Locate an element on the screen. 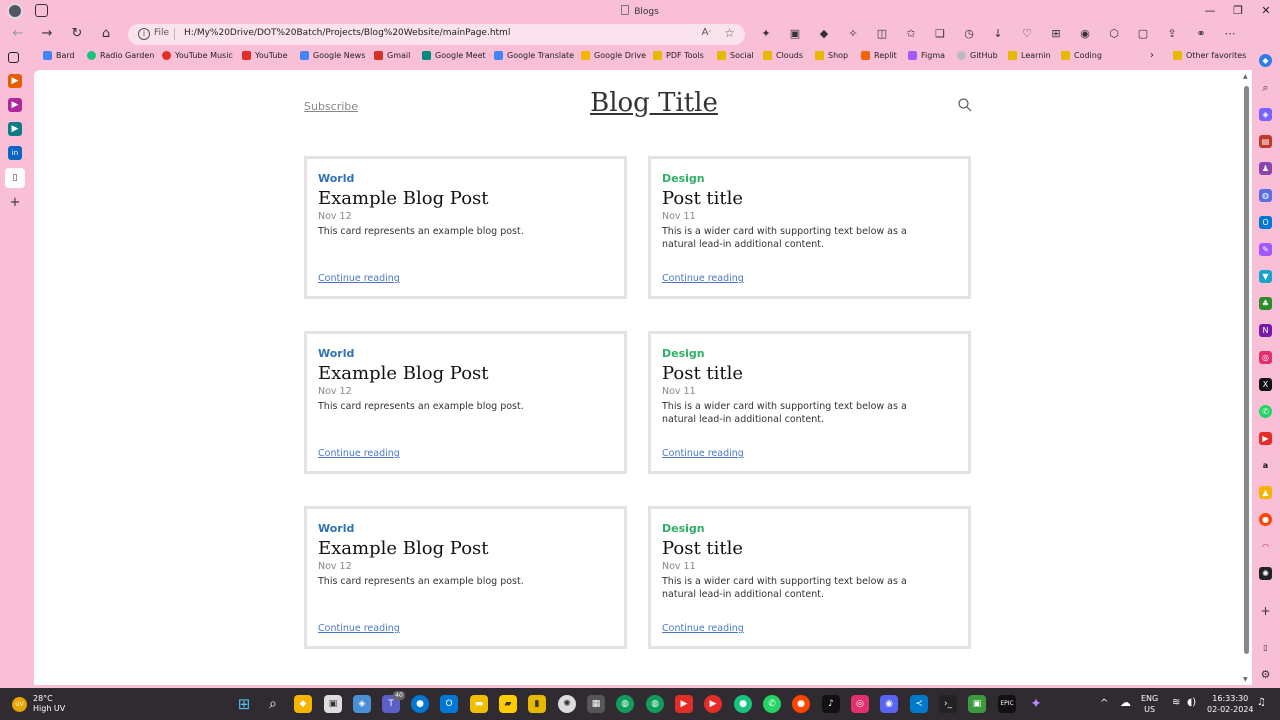 The height and width of the screenshot is (720, 1280). subscribe-link: Subscribe is located at coordinates (331, 106).